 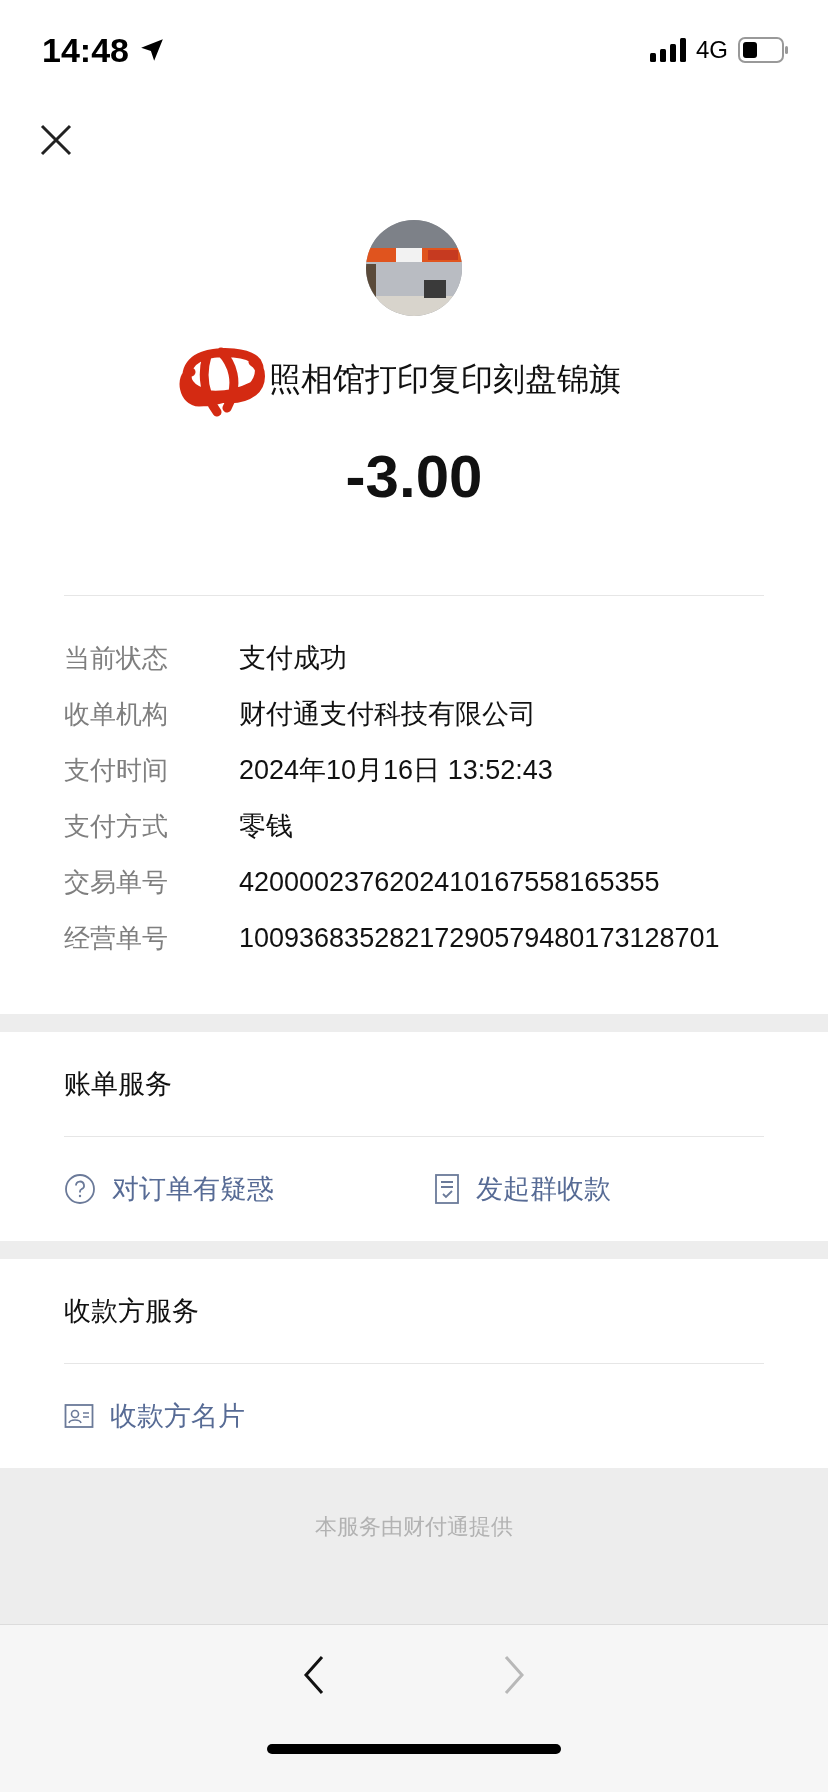 I want to click on battery-icon, so click(x=763, y=50).